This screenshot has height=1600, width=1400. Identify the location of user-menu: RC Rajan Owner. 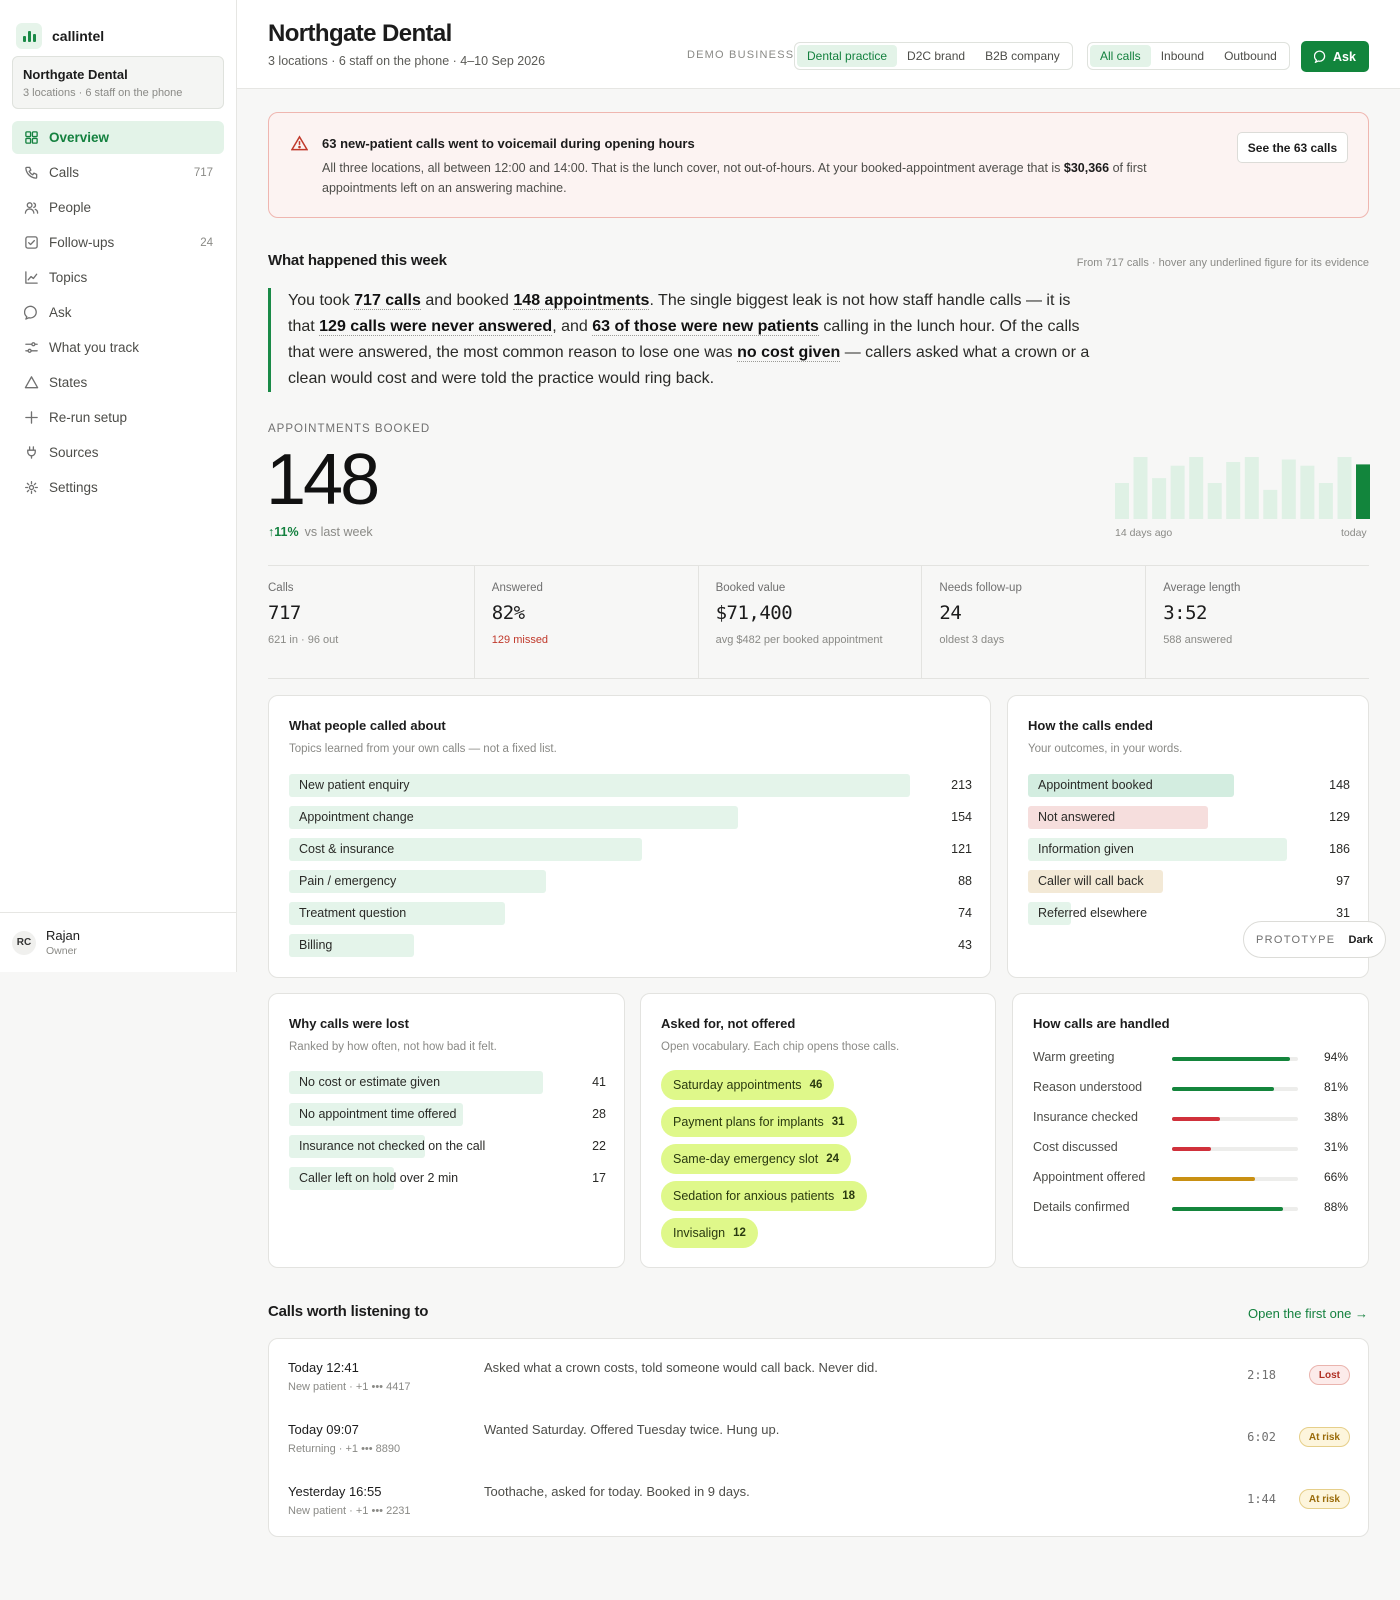
(118, 942).